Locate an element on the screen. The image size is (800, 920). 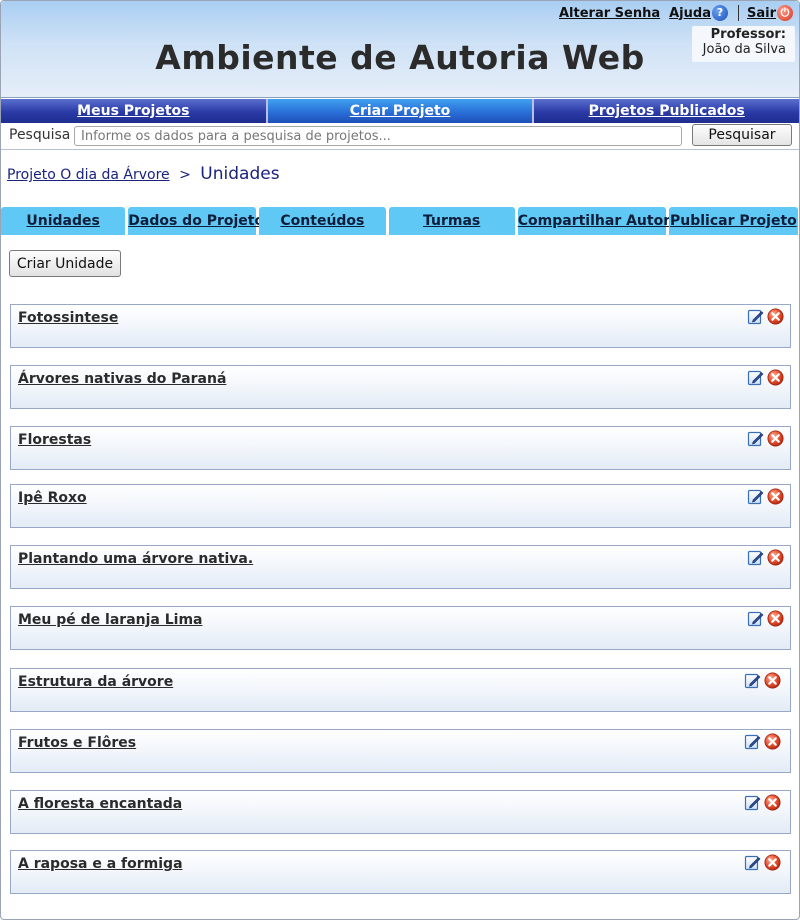
unit-title: Fotossintese is located at coordinates (68, 318).